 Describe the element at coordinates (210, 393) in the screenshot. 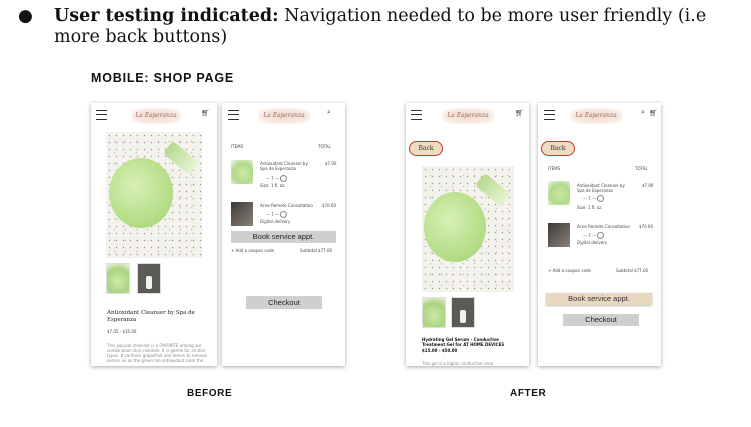

I see `before-caption: BEFORE` at that location.